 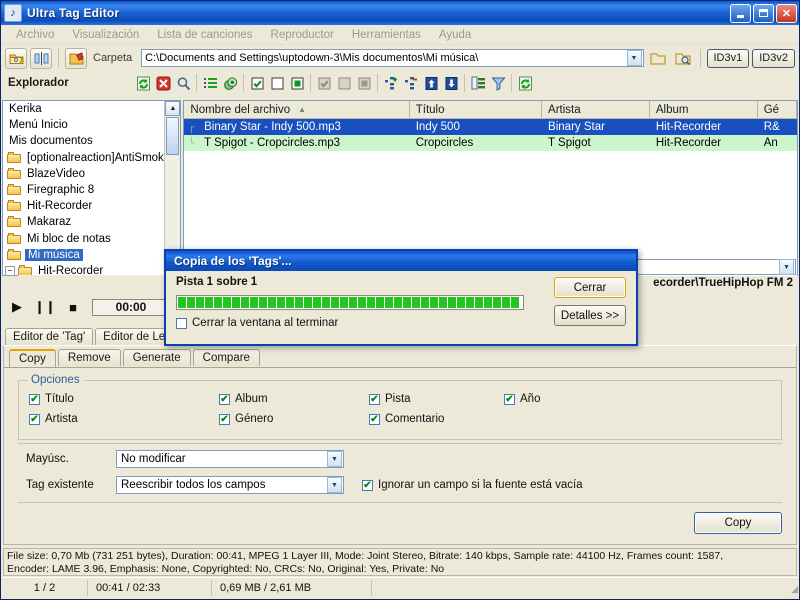 I want to click on tab-editor-de-tag: Editor de 'Tag', so click(x=49, y=336).